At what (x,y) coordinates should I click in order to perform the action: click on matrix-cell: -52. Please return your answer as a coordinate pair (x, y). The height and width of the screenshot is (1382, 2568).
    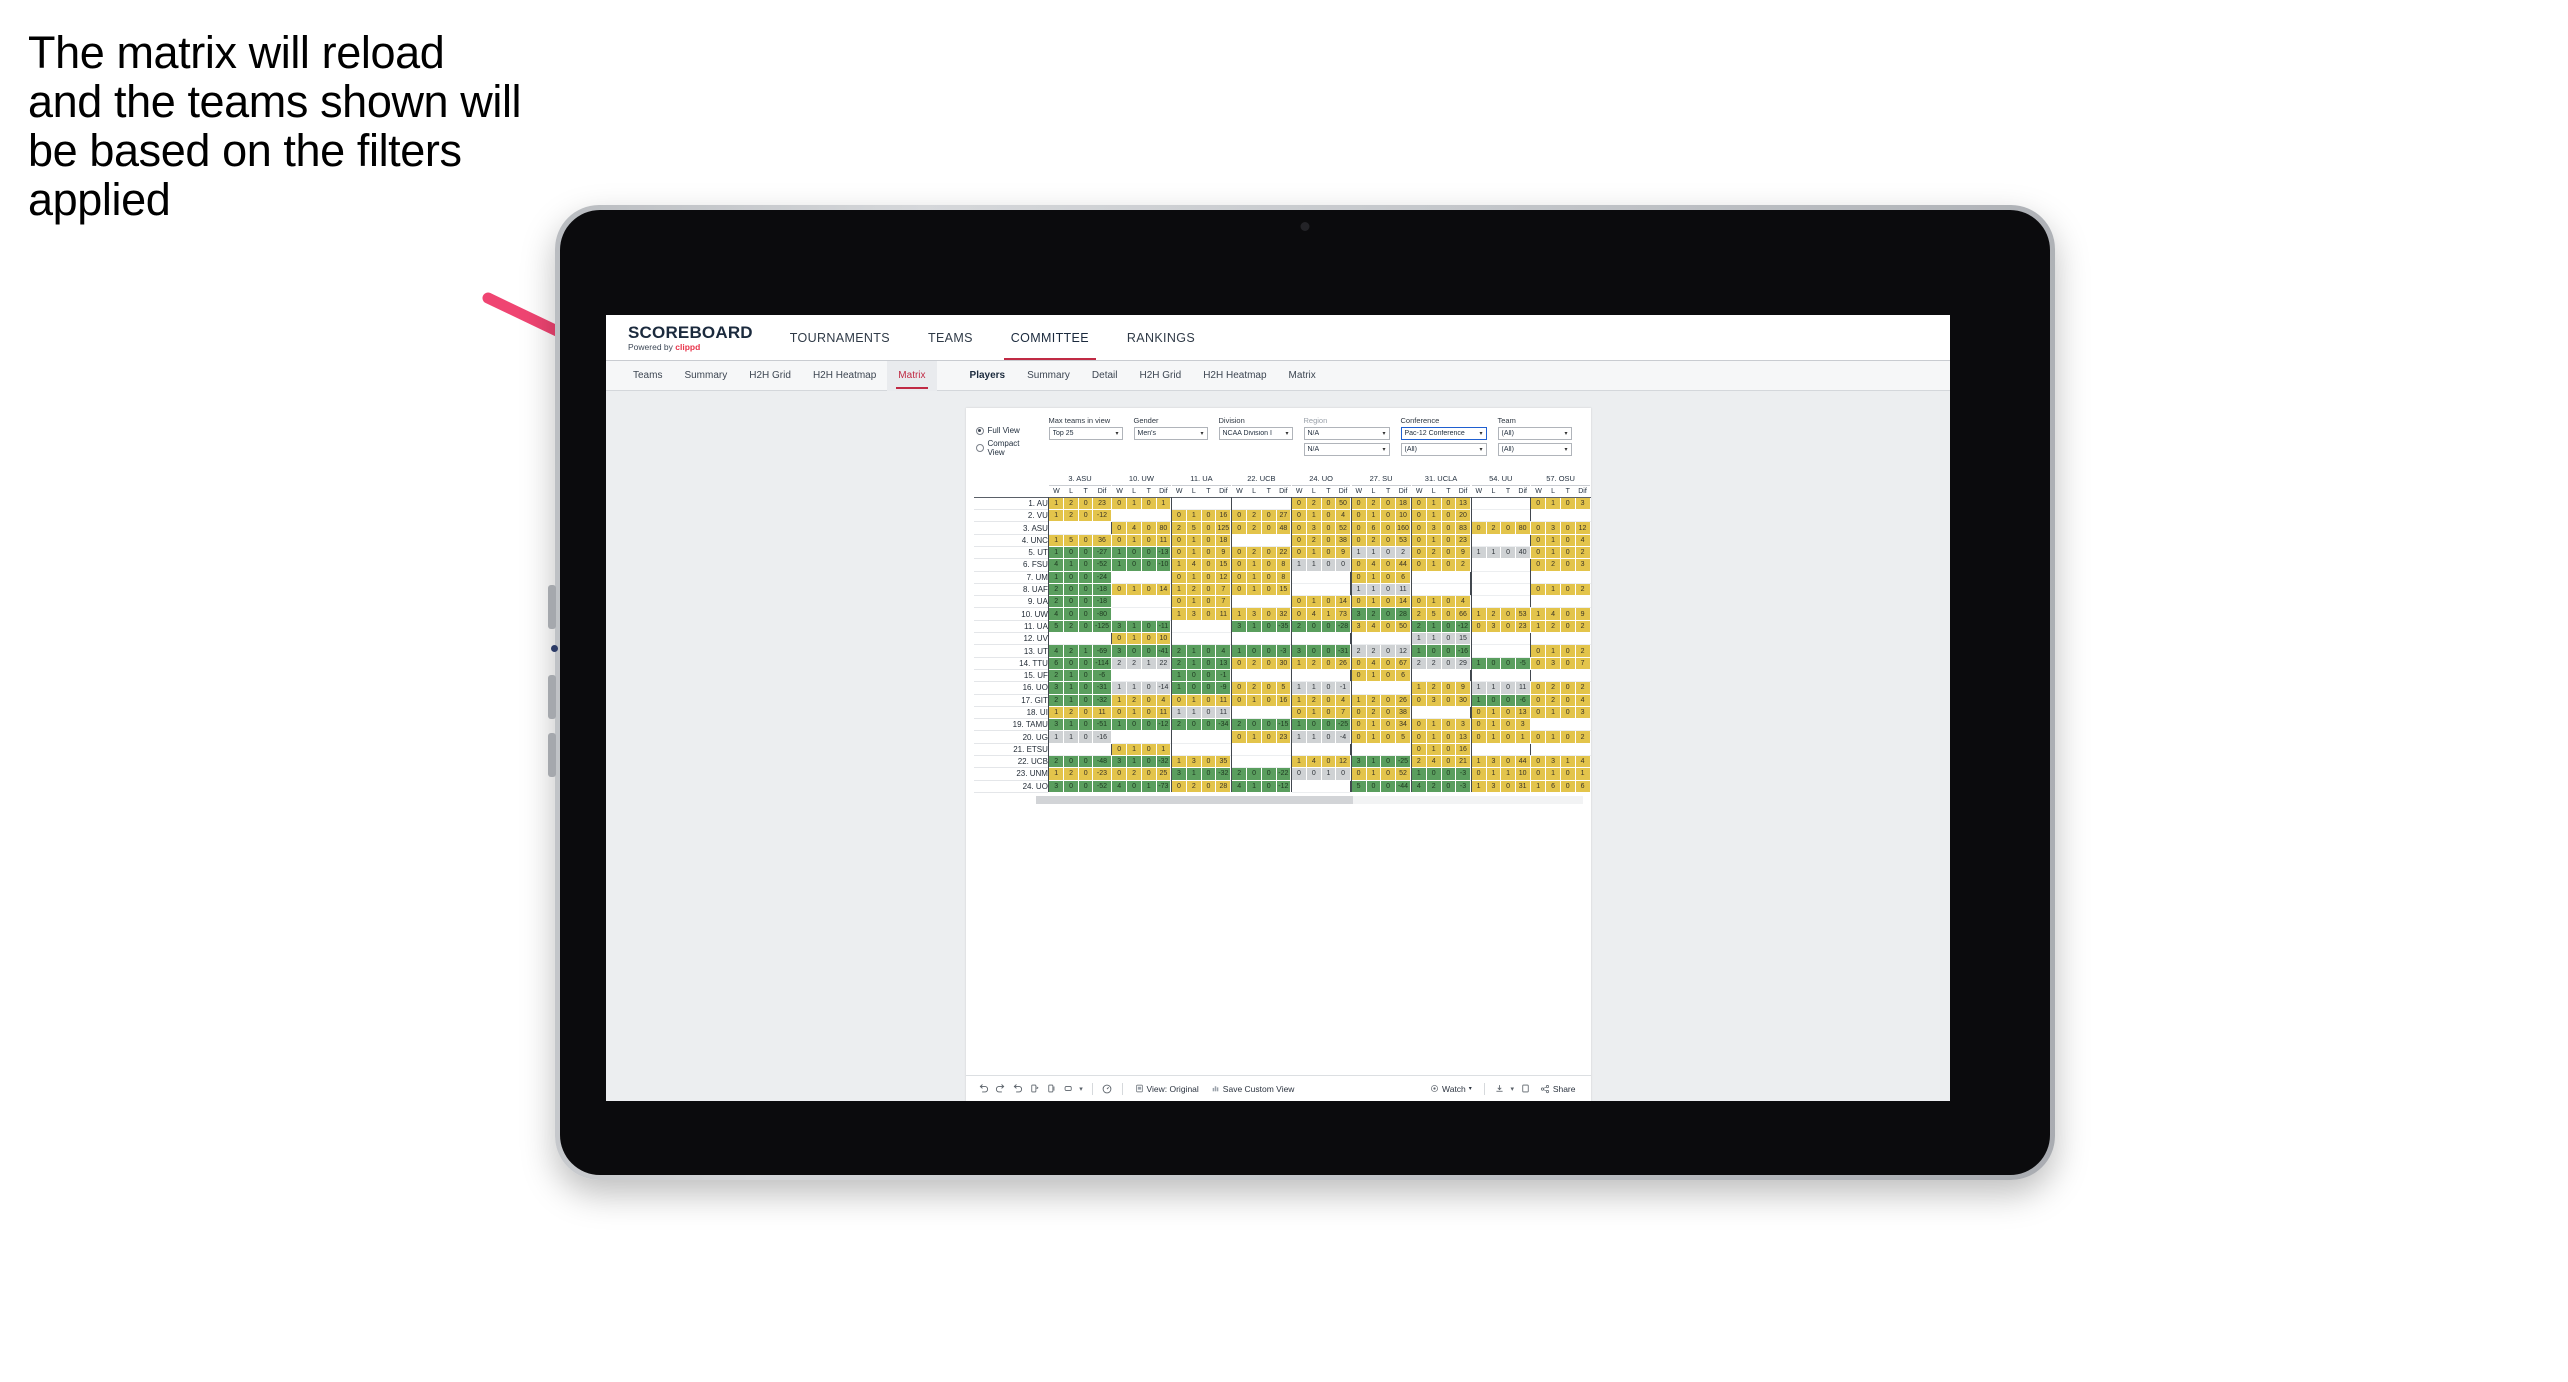
    Looking at the image, I should click on (1102, 786).